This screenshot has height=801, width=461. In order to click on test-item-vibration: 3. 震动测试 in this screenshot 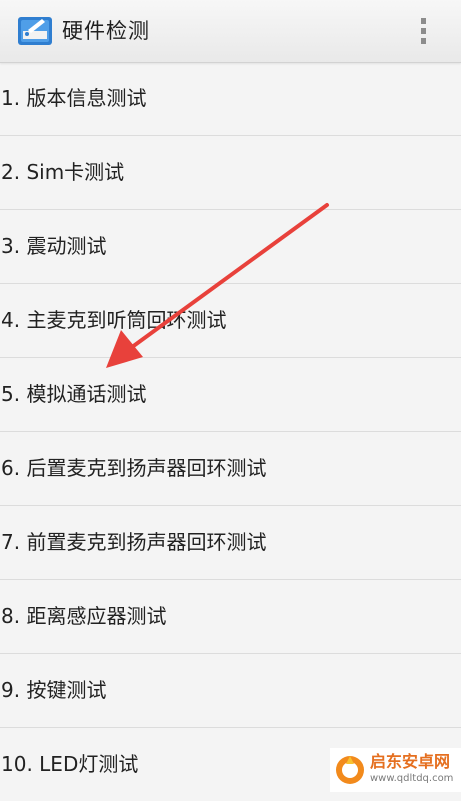, I will do `click(230, 247)`.